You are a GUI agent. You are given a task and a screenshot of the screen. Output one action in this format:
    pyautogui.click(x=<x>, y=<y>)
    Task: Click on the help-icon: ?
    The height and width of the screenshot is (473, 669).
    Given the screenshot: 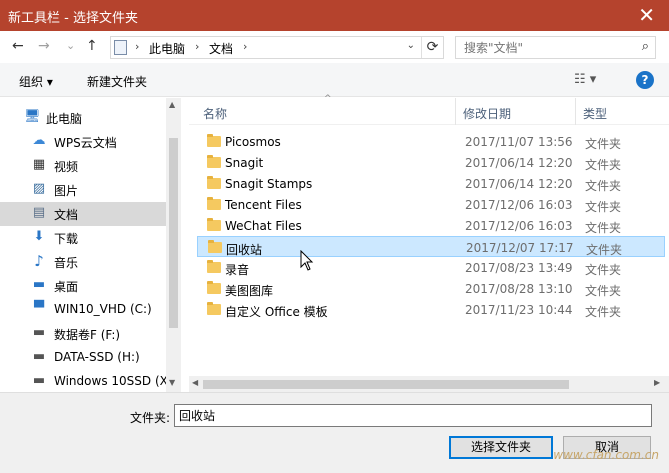 What is the action you would take?
    pyautogui.click(x=645, y=80)
    